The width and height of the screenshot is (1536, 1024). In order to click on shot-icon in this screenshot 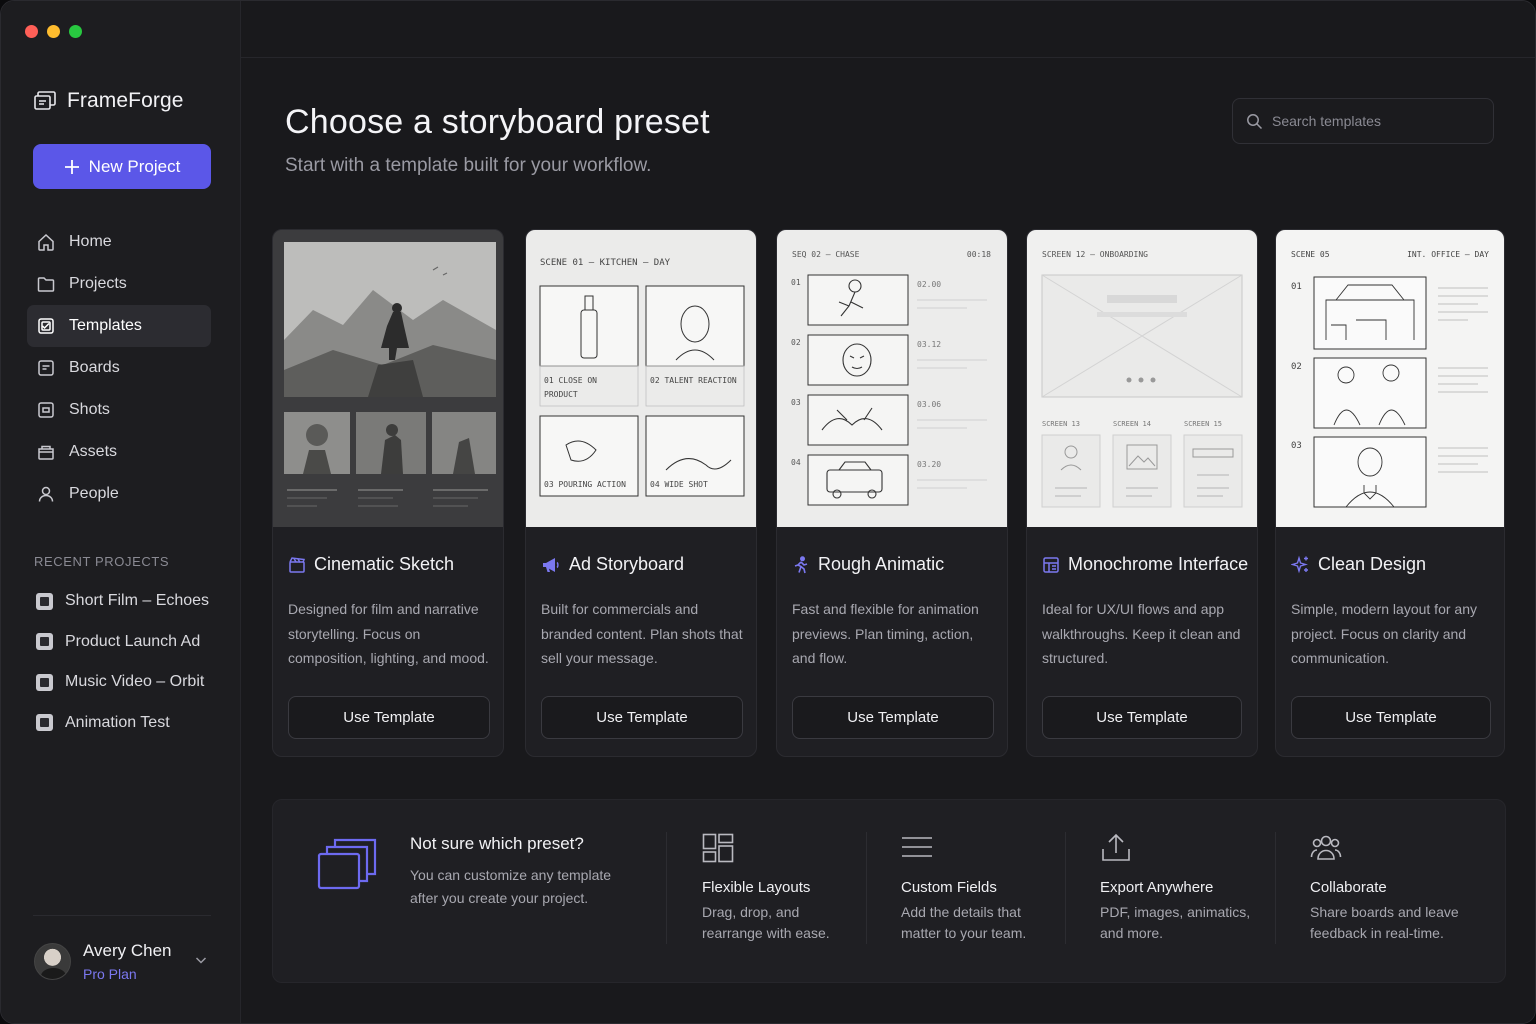, I will do `click(46, 410)`.